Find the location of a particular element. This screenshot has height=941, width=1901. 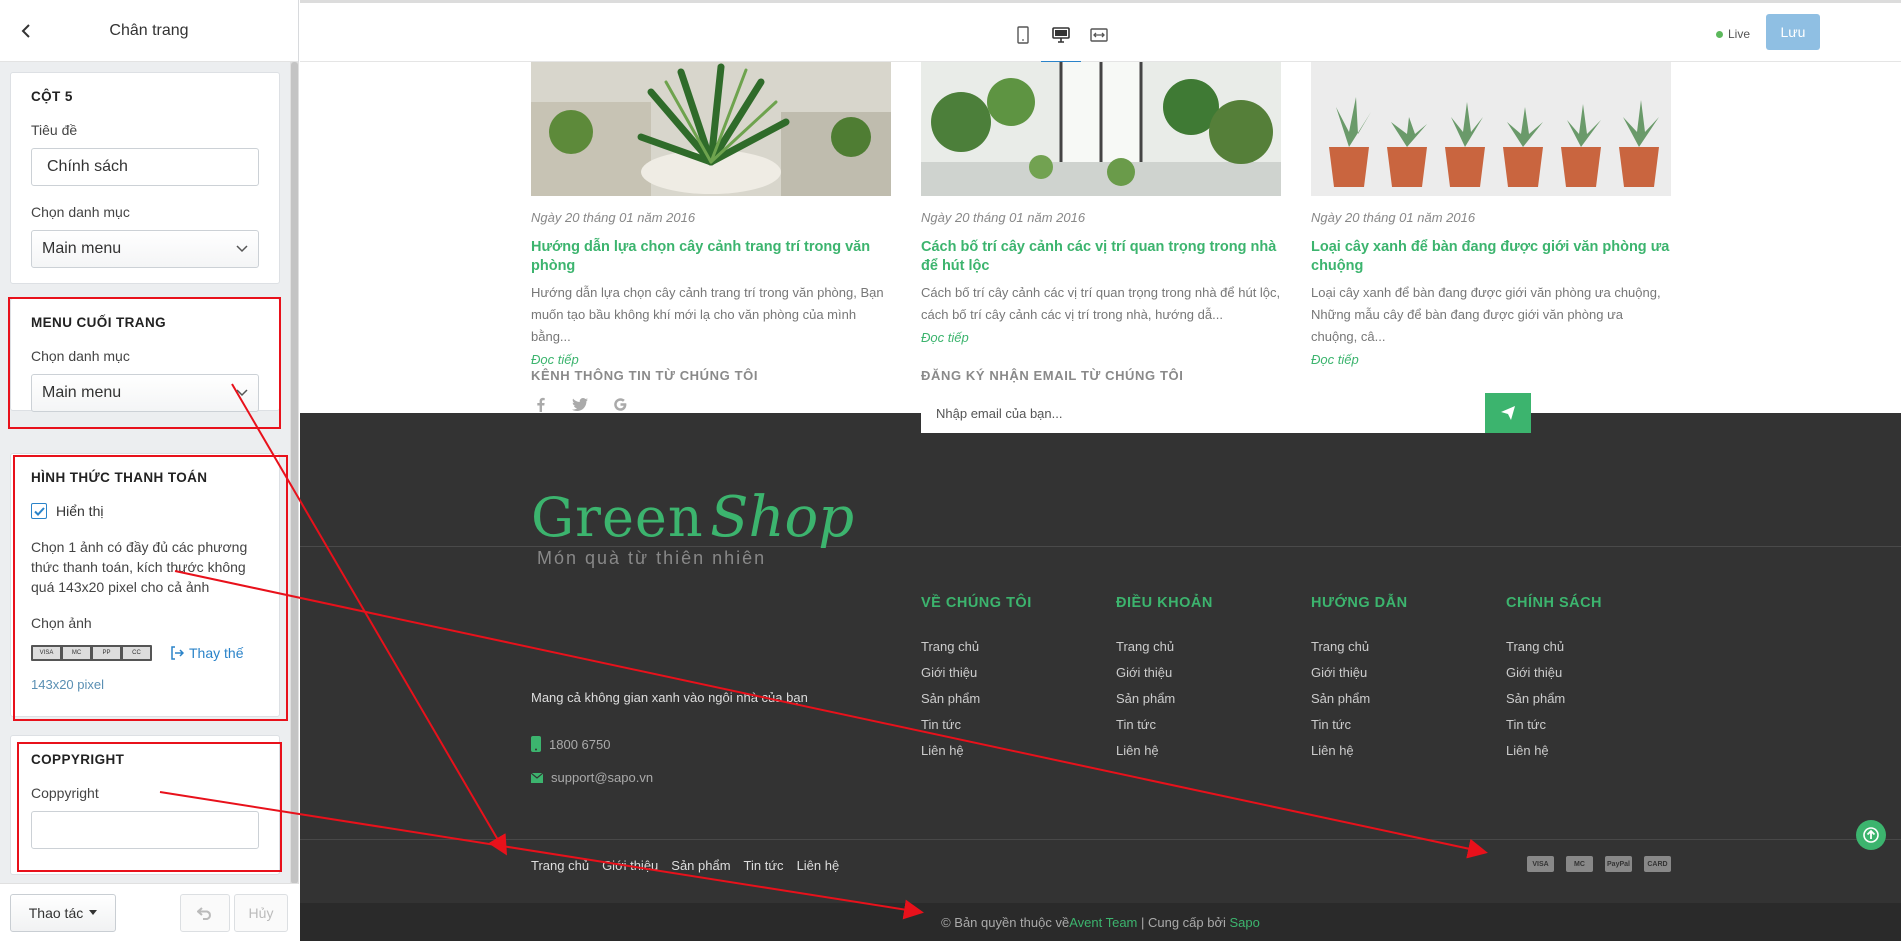

copyright-prefix: © Bản quyền thuộc về is located at coordinates (1005, 922).